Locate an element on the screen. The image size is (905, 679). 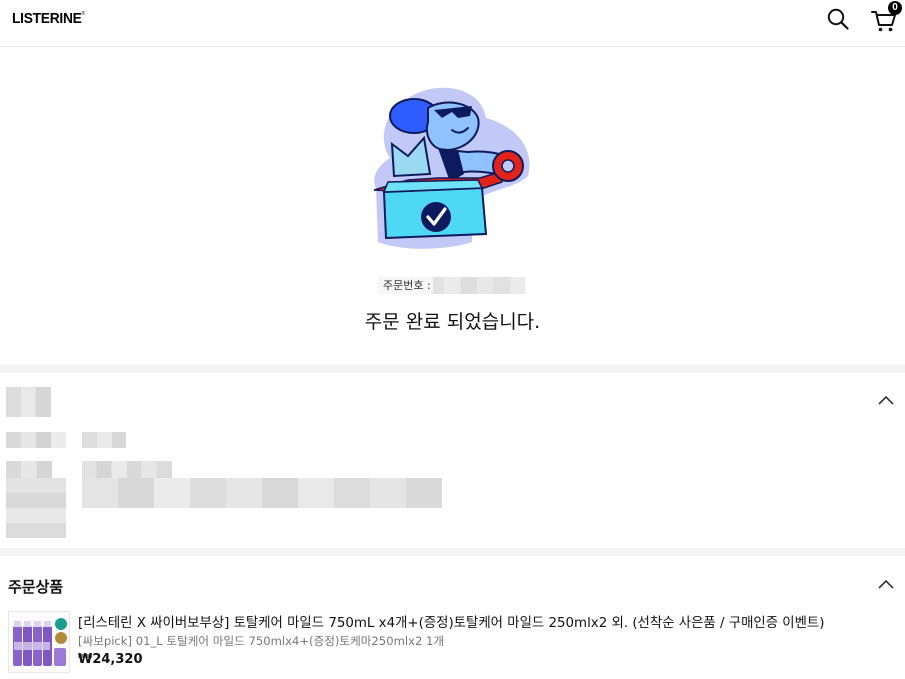
mouthwash-bottles-image is located at coordinates (39, 642).